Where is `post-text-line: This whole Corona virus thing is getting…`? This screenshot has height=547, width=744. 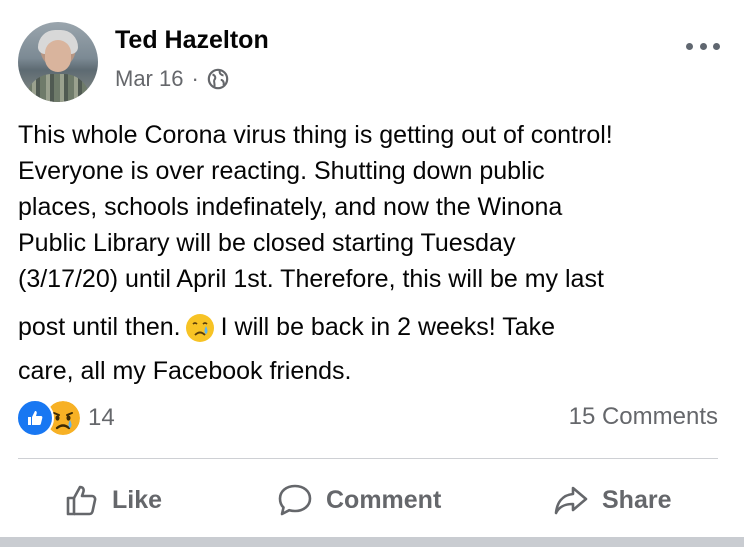
post-text-line: This whole Corona virus thing is getting… is located at coordinates (315, 135).